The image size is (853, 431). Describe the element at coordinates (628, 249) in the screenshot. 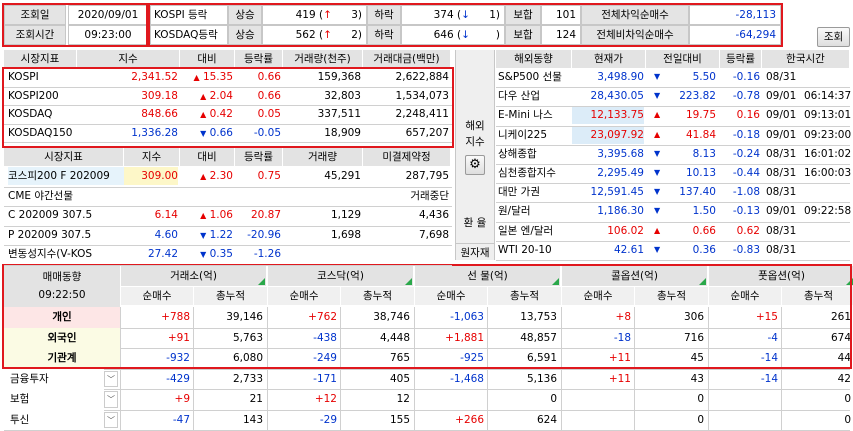

I see `overseas-row-price: 42.61` at that location.